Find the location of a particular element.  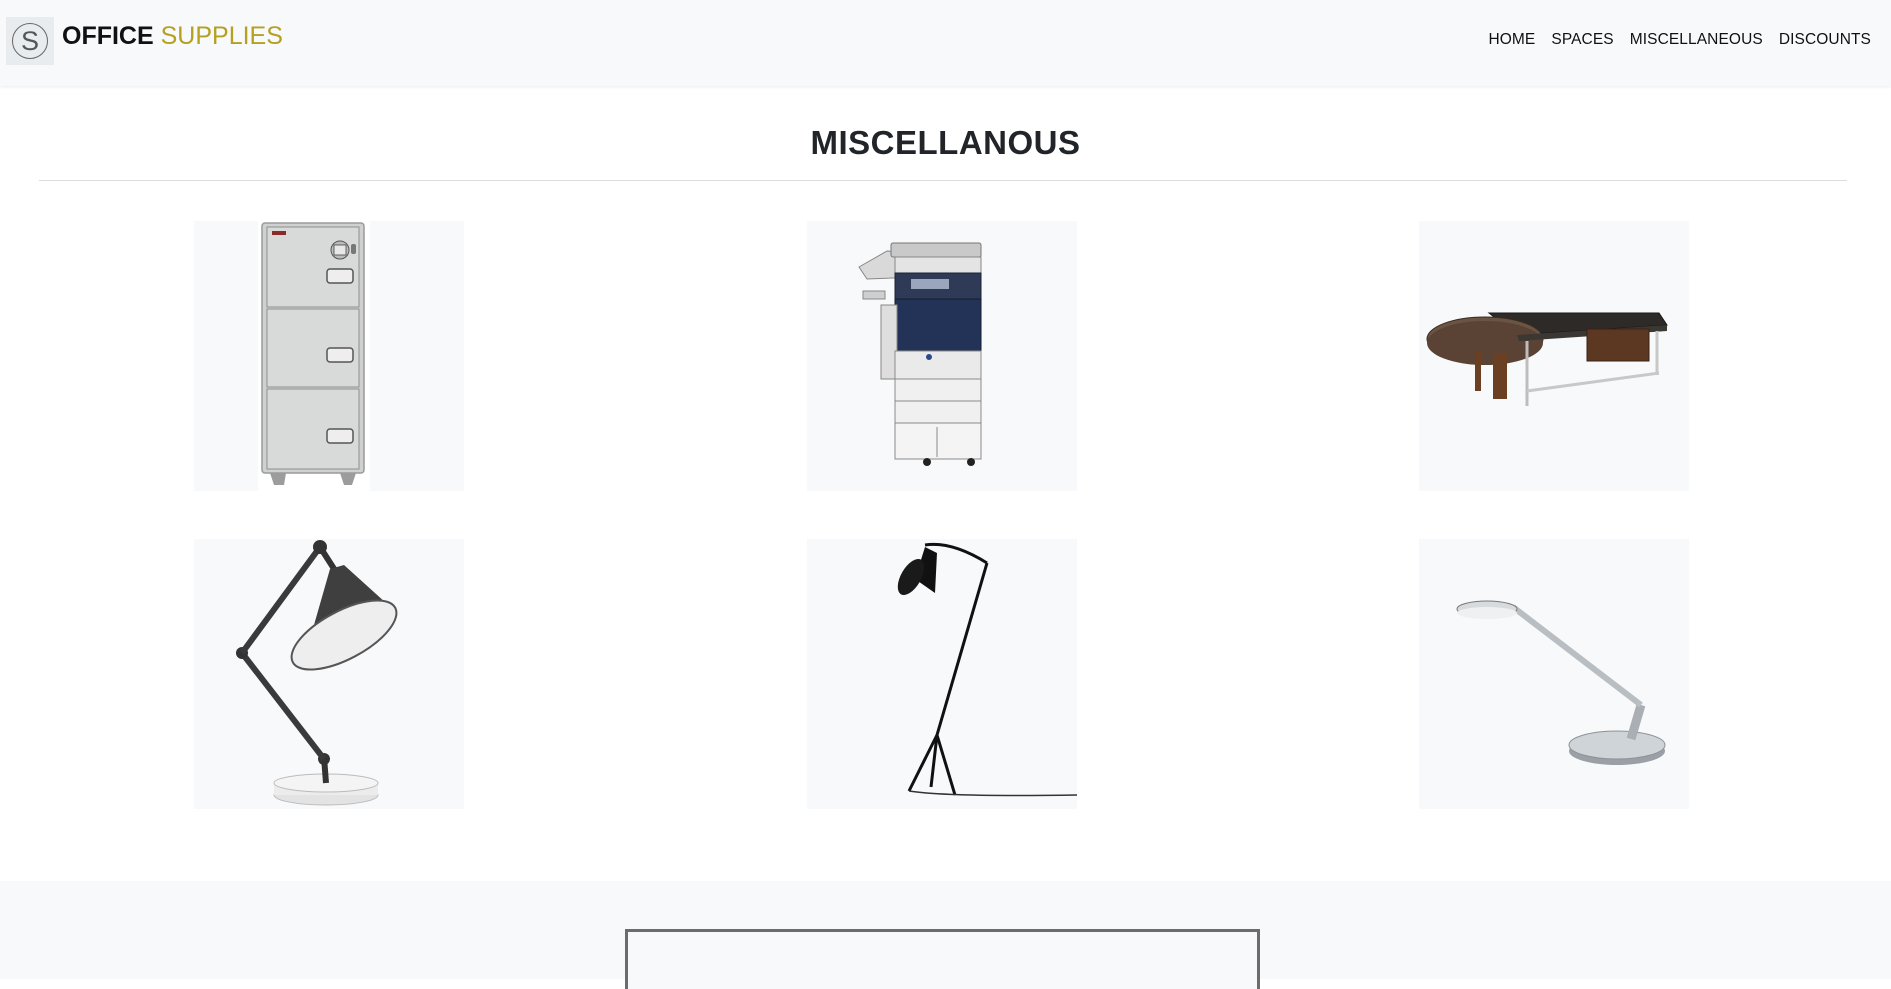

nav-link-home: HOME is located at coordinates (1511, 40).